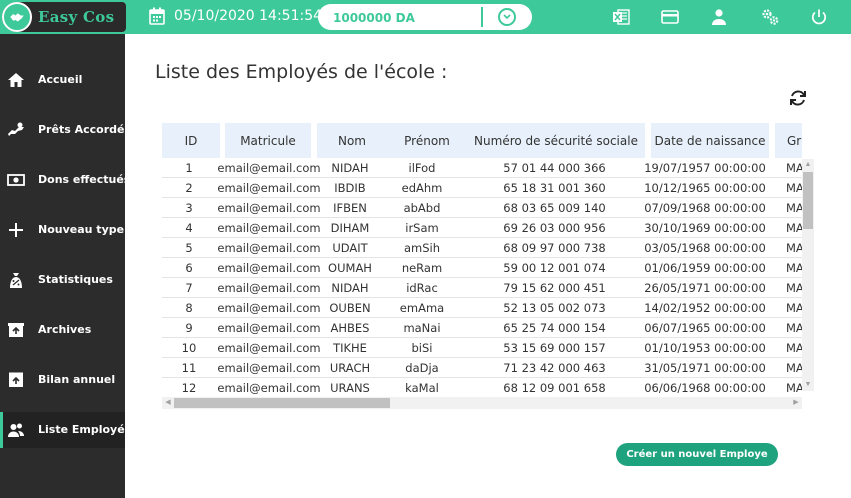  I want to click on sidebar-item-liste-employes: Liste Employés, so click(65, 430).